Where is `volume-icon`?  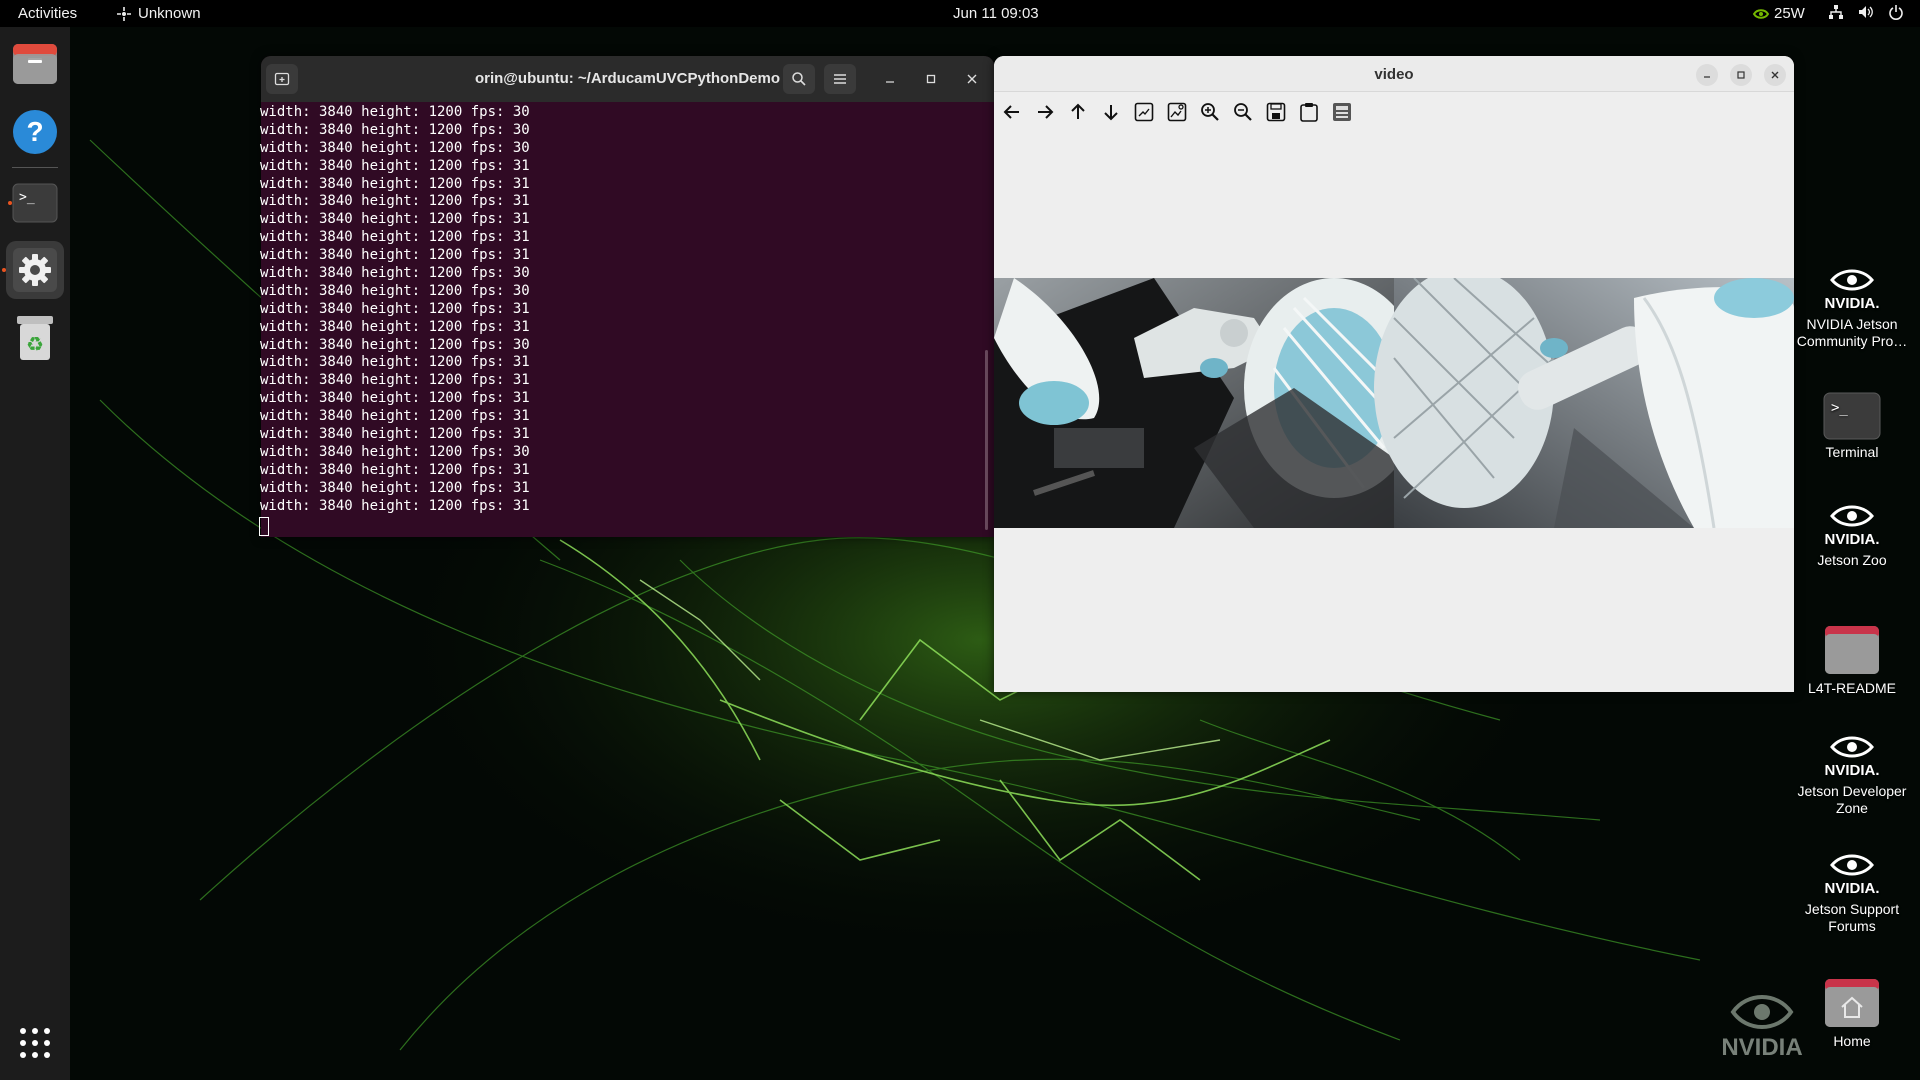
volume-icon is located at coordinates (1866, 12).